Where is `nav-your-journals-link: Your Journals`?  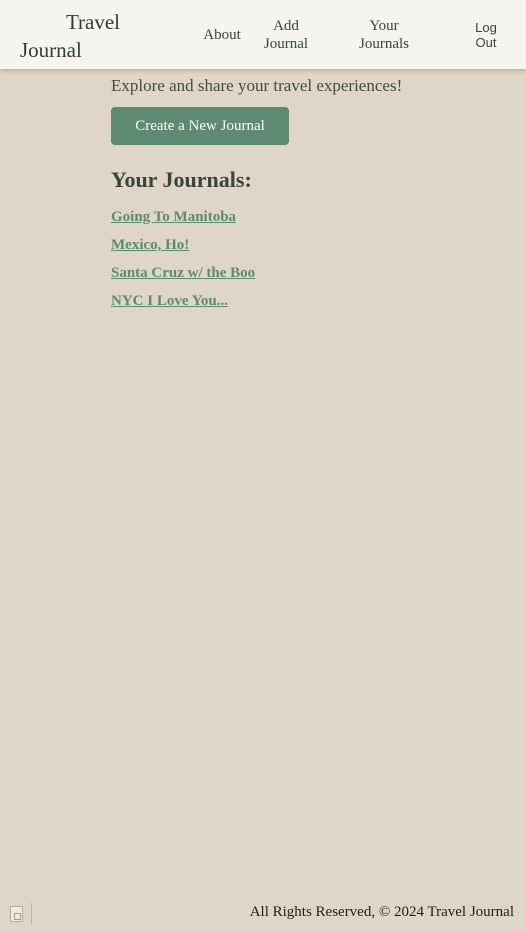
nav-your-journals-link: Your Journals is located at coordinates (384, 35).